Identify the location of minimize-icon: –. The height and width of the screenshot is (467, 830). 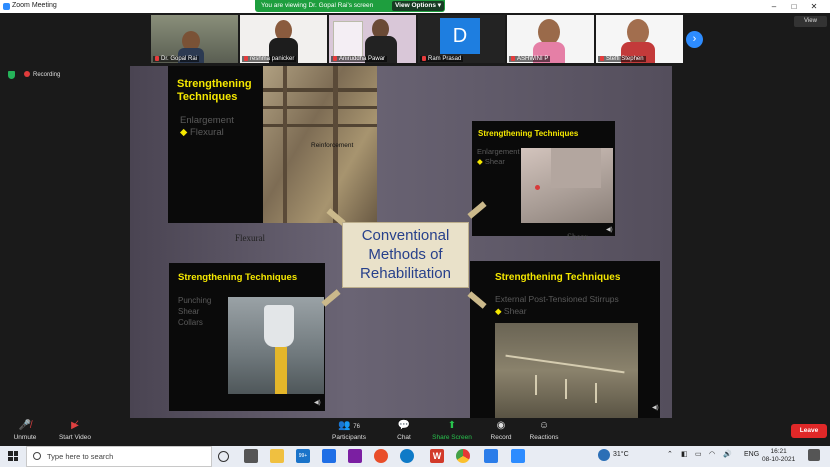
(774, 6).